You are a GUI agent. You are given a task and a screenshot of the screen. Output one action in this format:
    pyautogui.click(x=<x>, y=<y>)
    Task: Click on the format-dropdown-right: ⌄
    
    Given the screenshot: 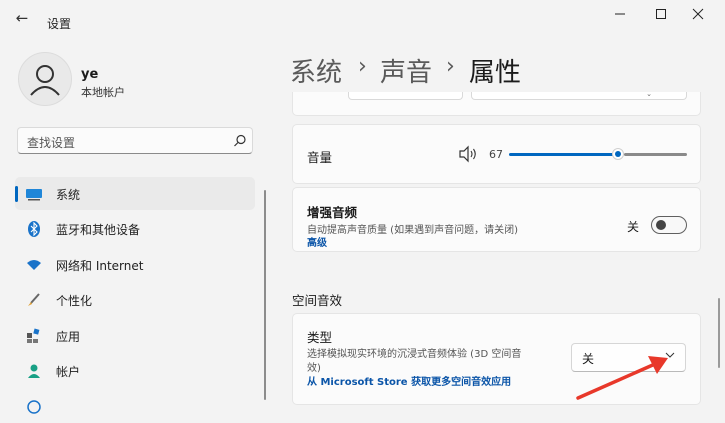 What is the action you would take?
    pyautogui.click(x=579, y=95)
    